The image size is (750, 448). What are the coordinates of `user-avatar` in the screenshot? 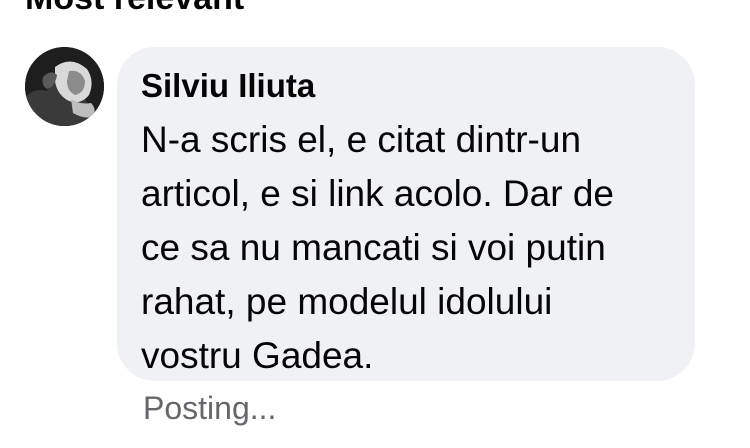 It's located at (64, 86).